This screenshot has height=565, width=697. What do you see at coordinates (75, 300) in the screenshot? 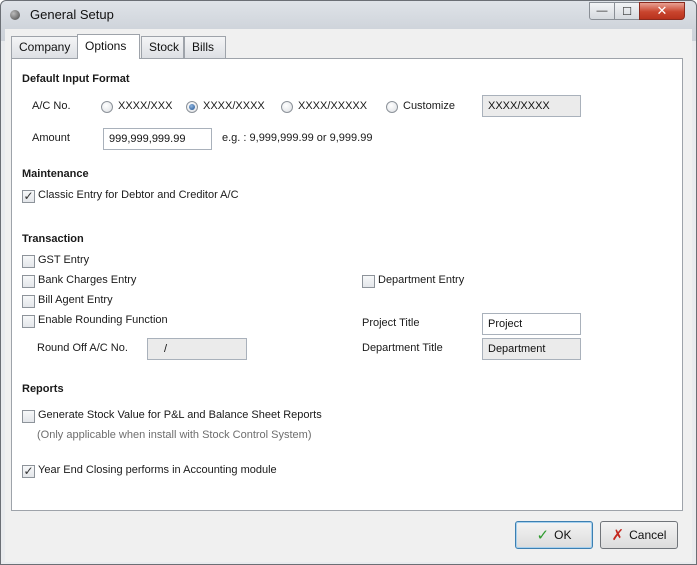
I see `bill-agent-label: Bill Agent Entry` at bounding box center [75, 300].